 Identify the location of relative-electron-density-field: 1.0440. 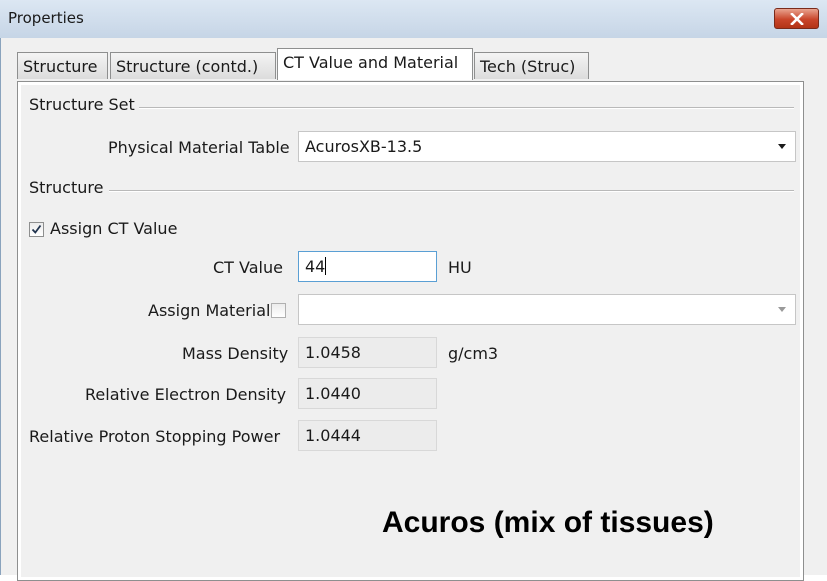
(367, 393).